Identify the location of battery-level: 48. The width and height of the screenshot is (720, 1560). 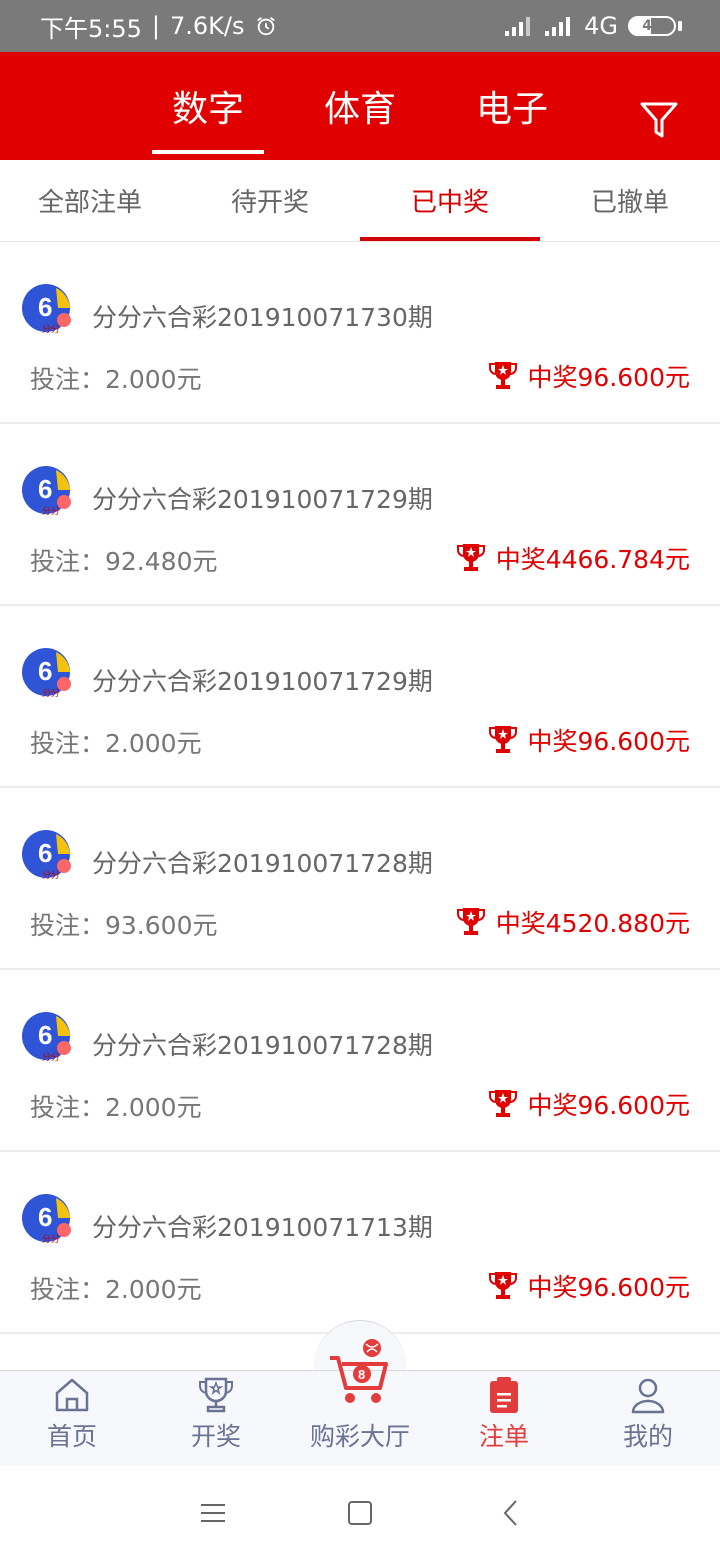
(652, 26).